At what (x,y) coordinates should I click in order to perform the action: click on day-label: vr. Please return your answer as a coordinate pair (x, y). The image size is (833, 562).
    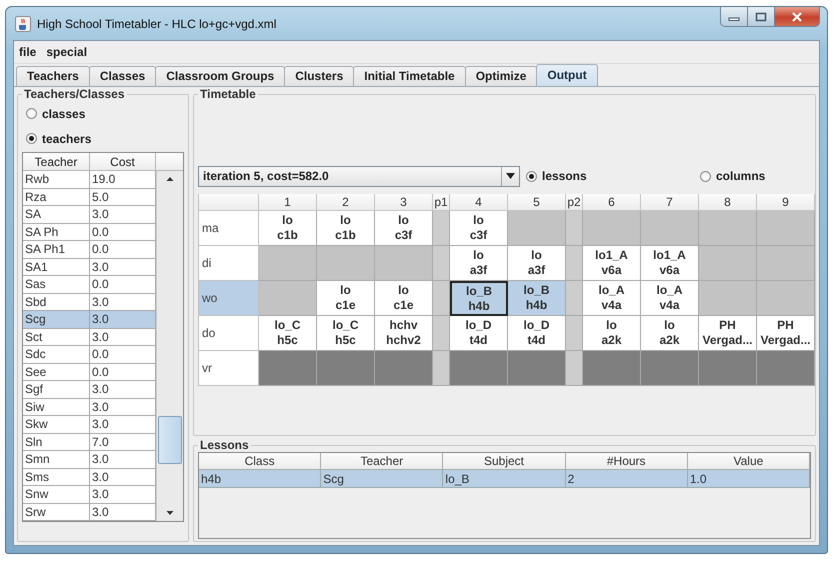
    Looking at the image, I should click on (229, 368).